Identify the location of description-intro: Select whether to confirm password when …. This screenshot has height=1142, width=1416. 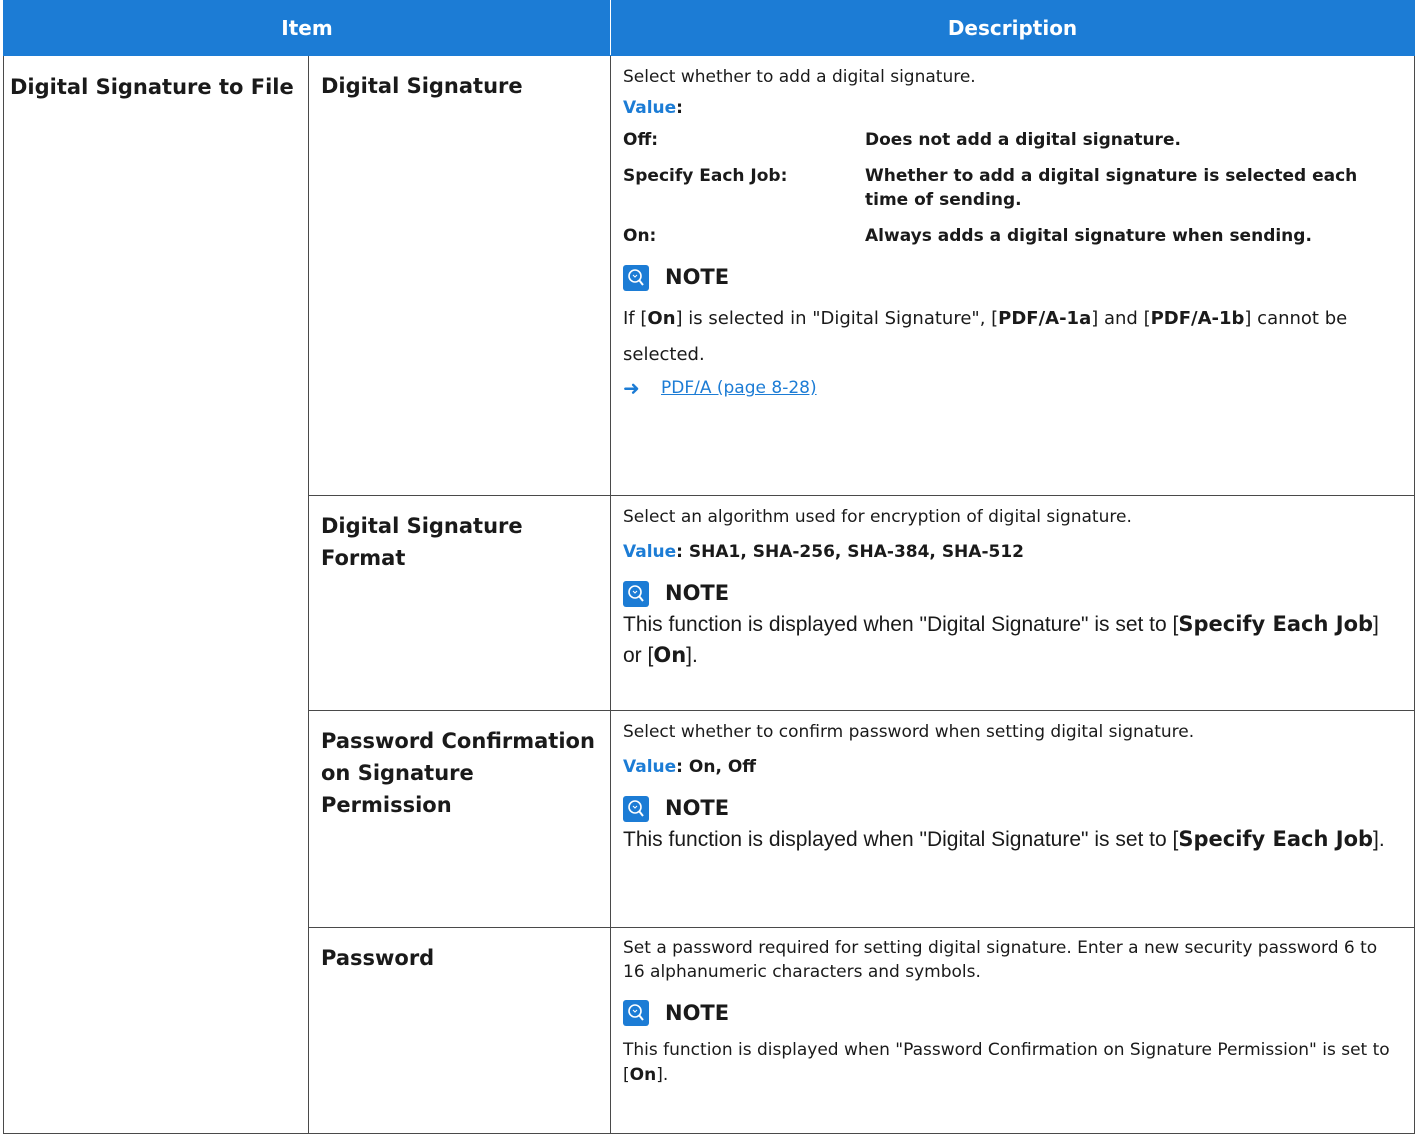
(909, 732).